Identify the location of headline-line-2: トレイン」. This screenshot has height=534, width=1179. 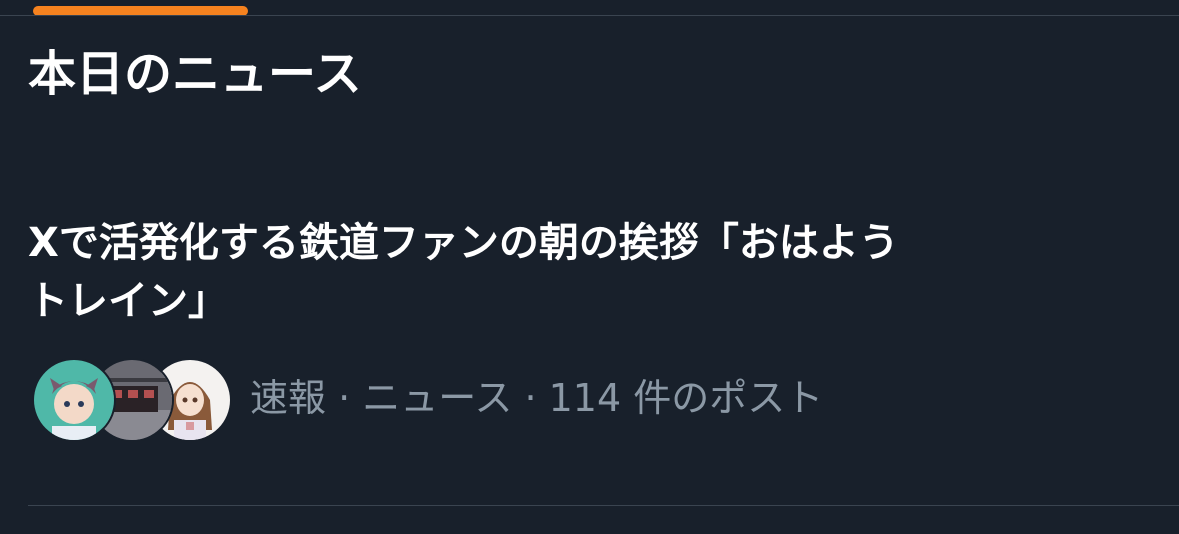
(128, 301).